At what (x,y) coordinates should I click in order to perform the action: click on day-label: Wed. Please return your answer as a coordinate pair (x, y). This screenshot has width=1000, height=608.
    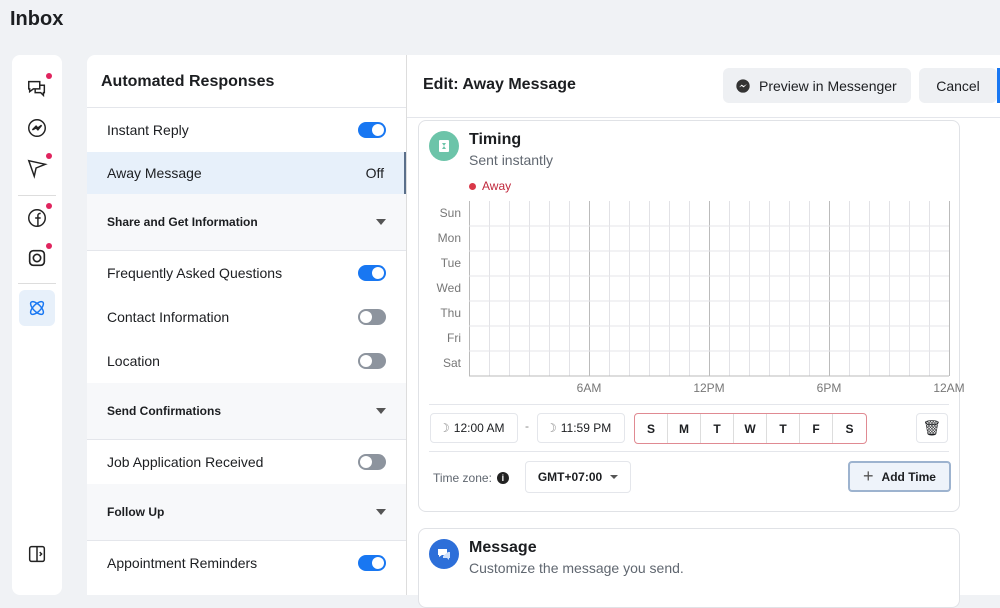
    Looking at the image, I should click on (448, 288).